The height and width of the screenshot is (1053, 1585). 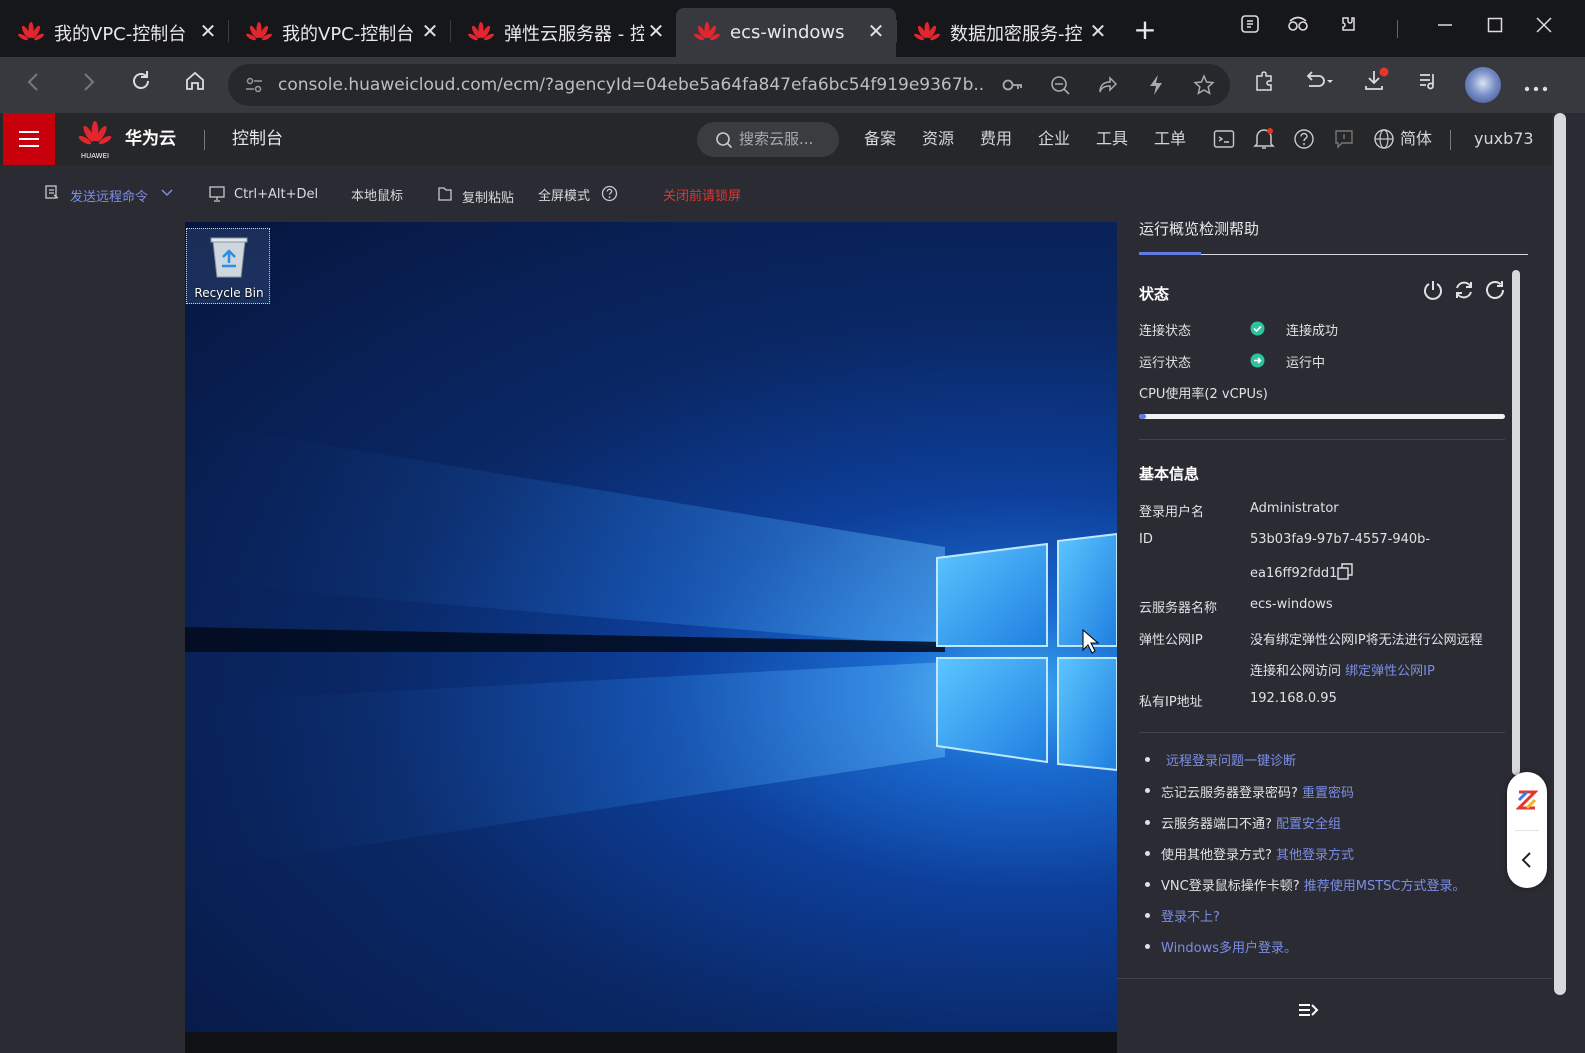 What do you see at coordinates (1060, 85) in the screenshot?
I see `zoom-out-icon` at bounding box center [1060, 85].